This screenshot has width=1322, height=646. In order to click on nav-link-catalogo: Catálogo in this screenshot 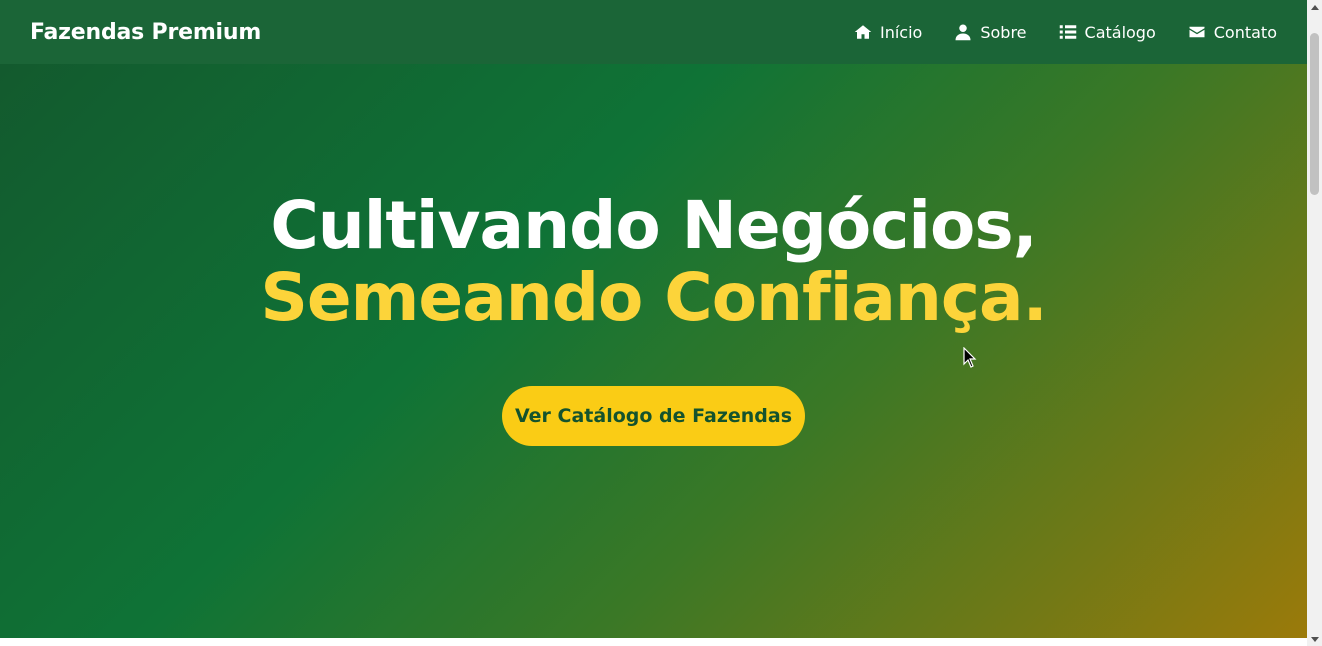, I will do `click(1107, 32)`.